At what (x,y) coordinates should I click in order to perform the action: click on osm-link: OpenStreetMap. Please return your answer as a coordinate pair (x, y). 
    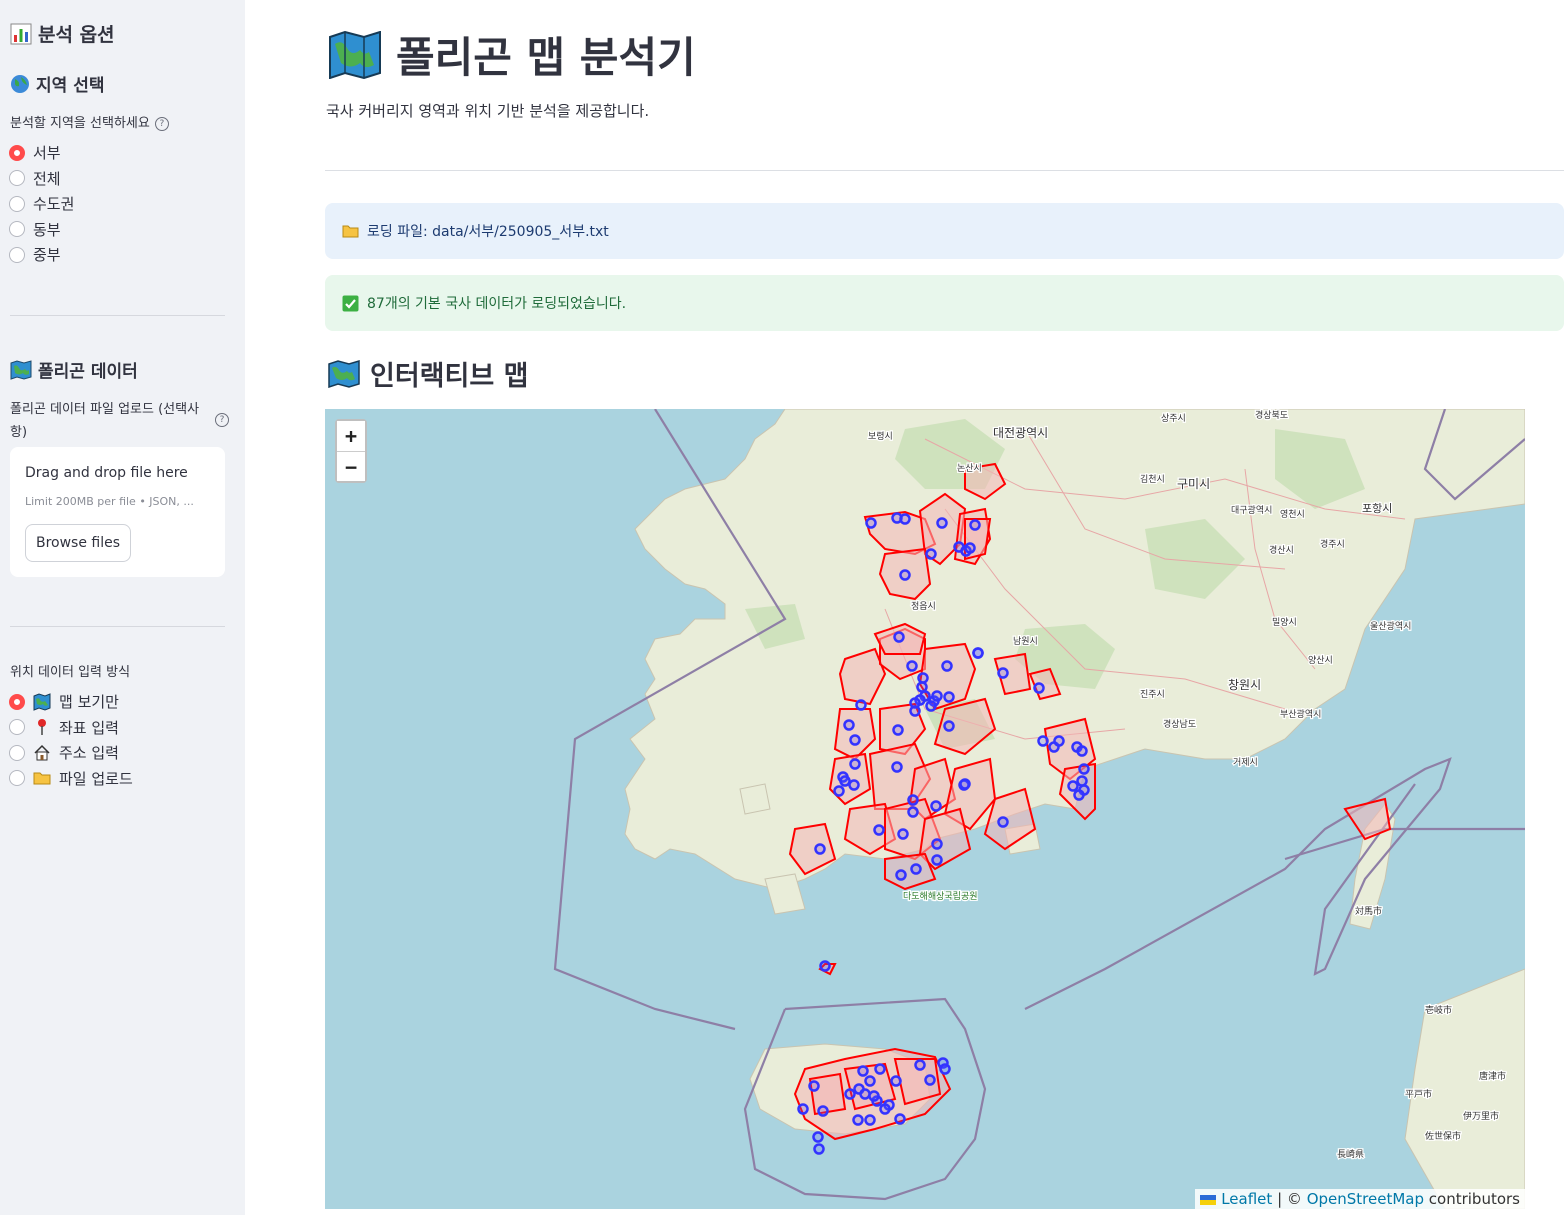
    Looking at the image, I should click on (1365, 1199).